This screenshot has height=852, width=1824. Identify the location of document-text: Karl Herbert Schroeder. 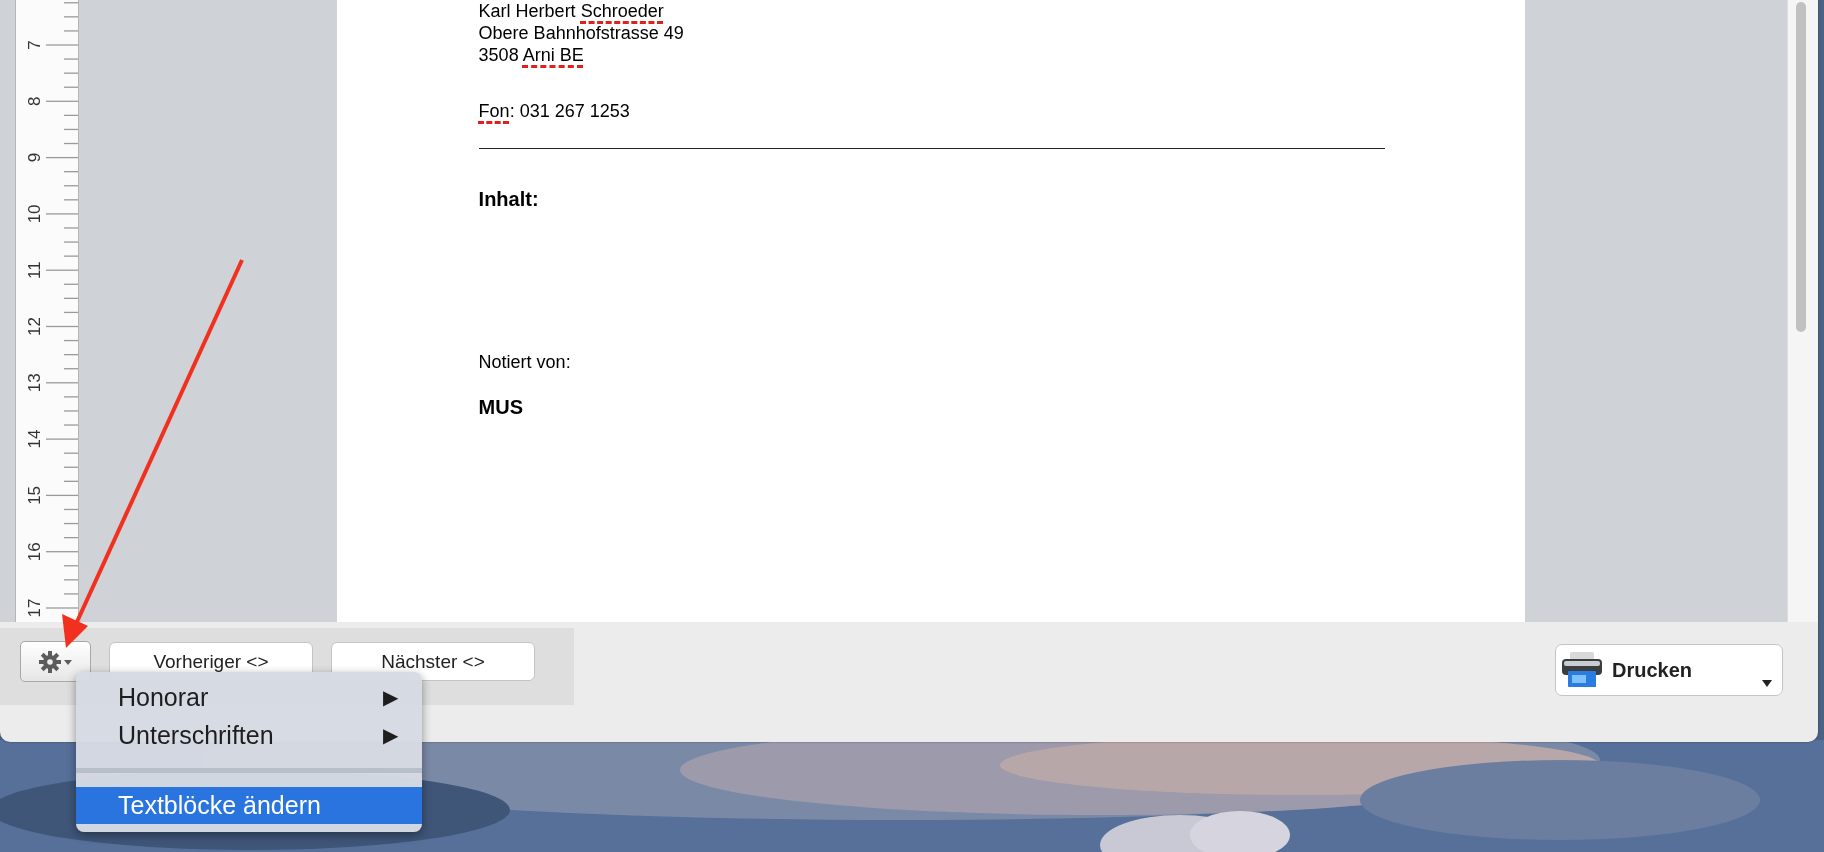
(571, 11).